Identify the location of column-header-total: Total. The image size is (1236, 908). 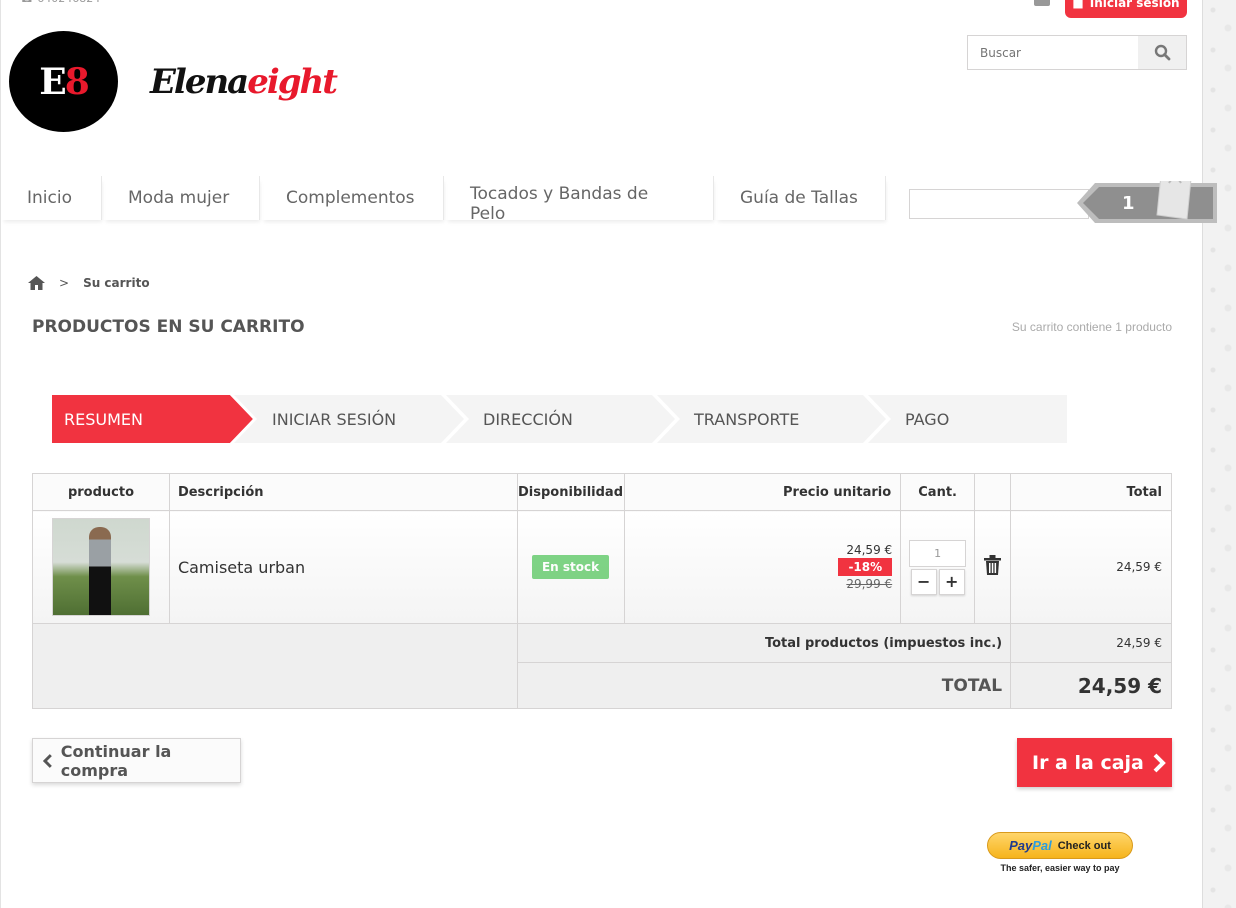
(1091, 492).